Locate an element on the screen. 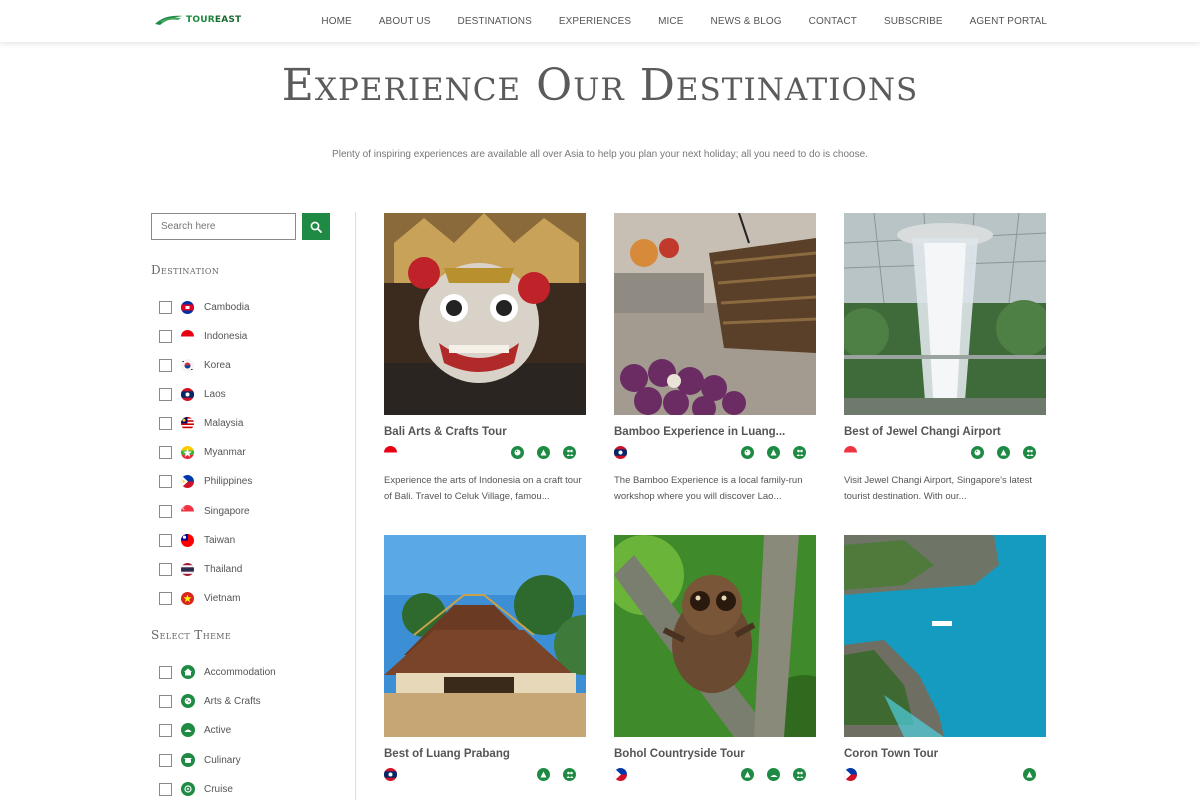 This screenshot has width=1200, height=800. cambodia-flag-icon is located at coordinates (187, 307).